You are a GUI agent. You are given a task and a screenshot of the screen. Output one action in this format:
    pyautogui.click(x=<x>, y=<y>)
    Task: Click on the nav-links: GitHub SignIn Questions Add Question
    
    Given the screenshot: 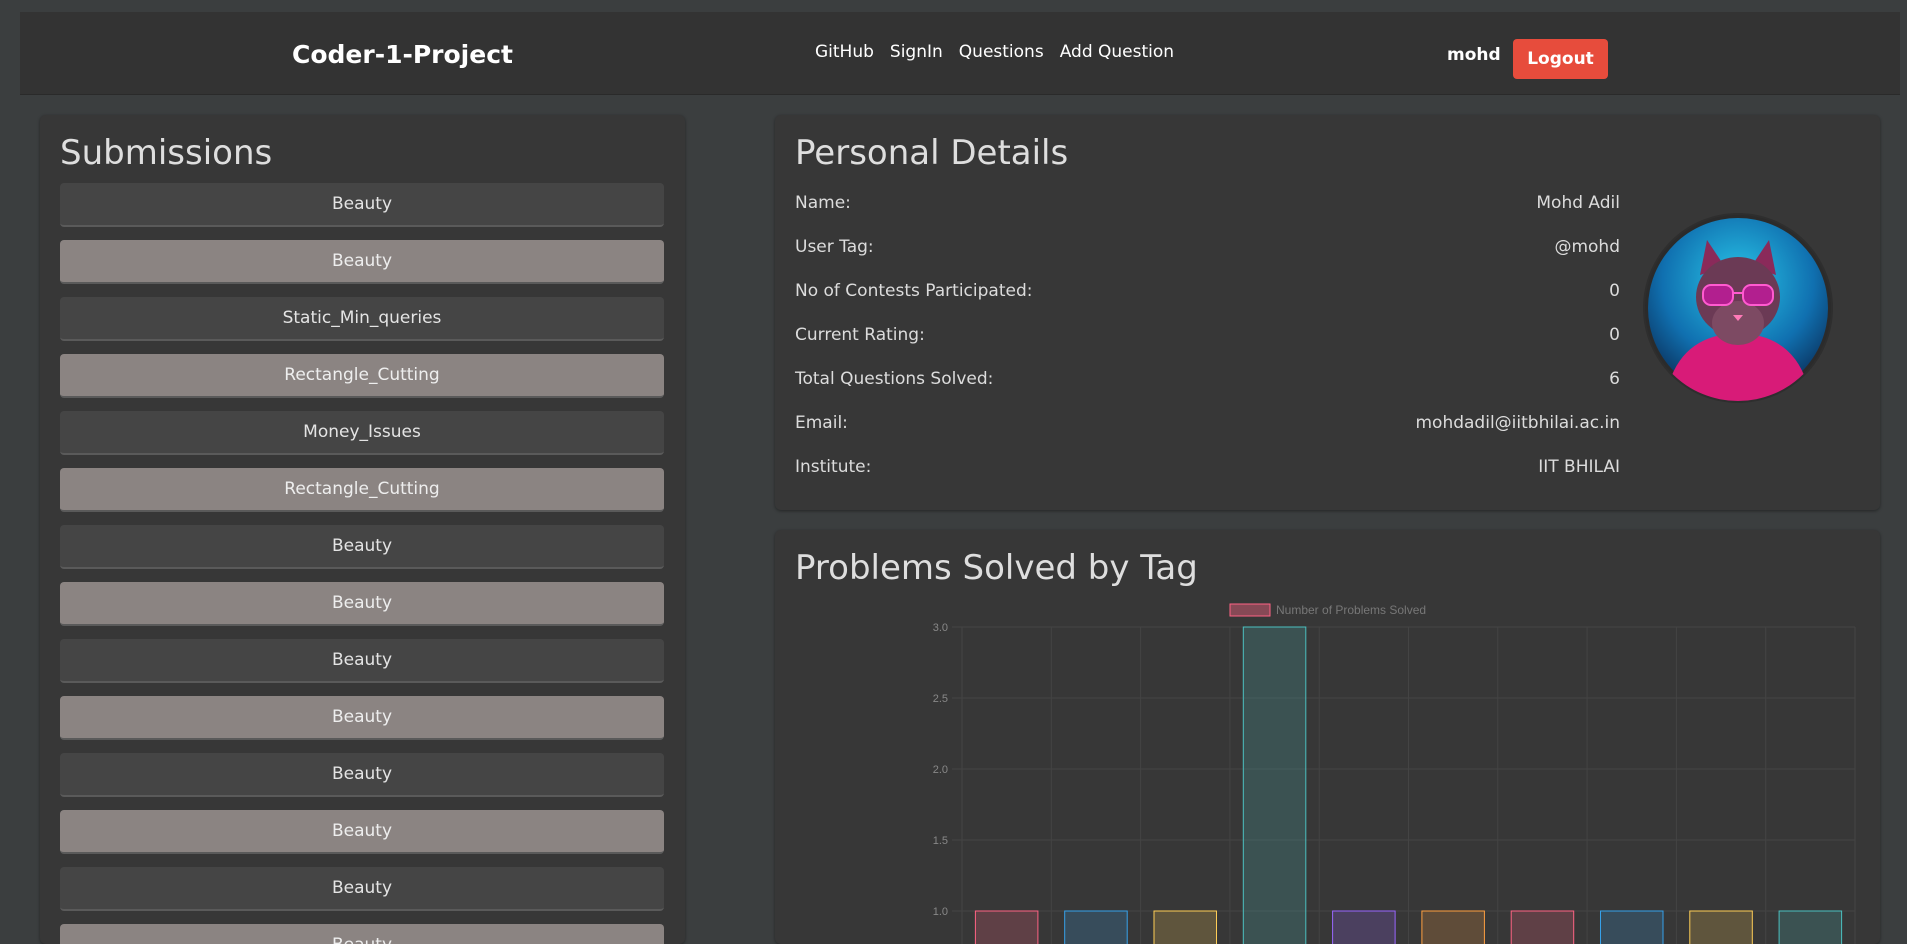 What is the action you would take?
    pyautogui.click(x=994, y=52)
    